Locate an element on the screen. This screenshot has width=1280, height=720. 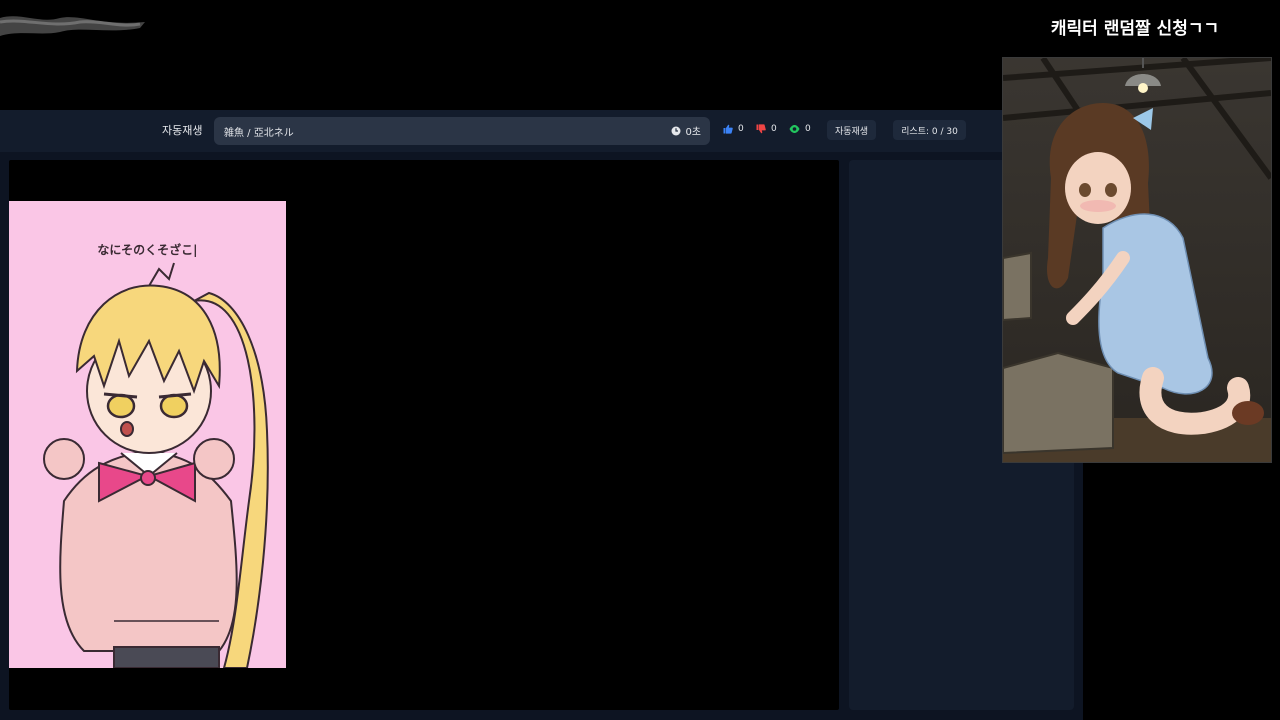
character-artwork is located at coordinates (1137, 260).